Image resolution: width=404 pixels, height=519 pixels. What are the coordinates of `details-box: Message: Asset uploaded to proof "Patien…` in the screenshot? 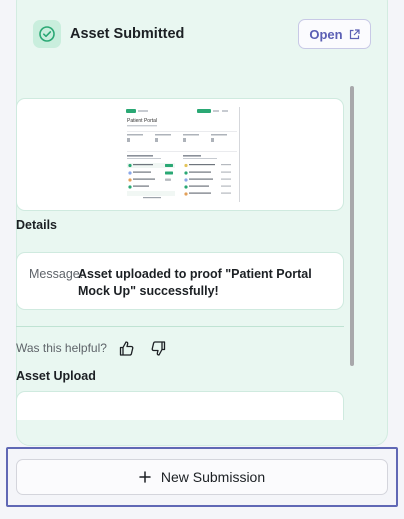 It's located at (180, 281).